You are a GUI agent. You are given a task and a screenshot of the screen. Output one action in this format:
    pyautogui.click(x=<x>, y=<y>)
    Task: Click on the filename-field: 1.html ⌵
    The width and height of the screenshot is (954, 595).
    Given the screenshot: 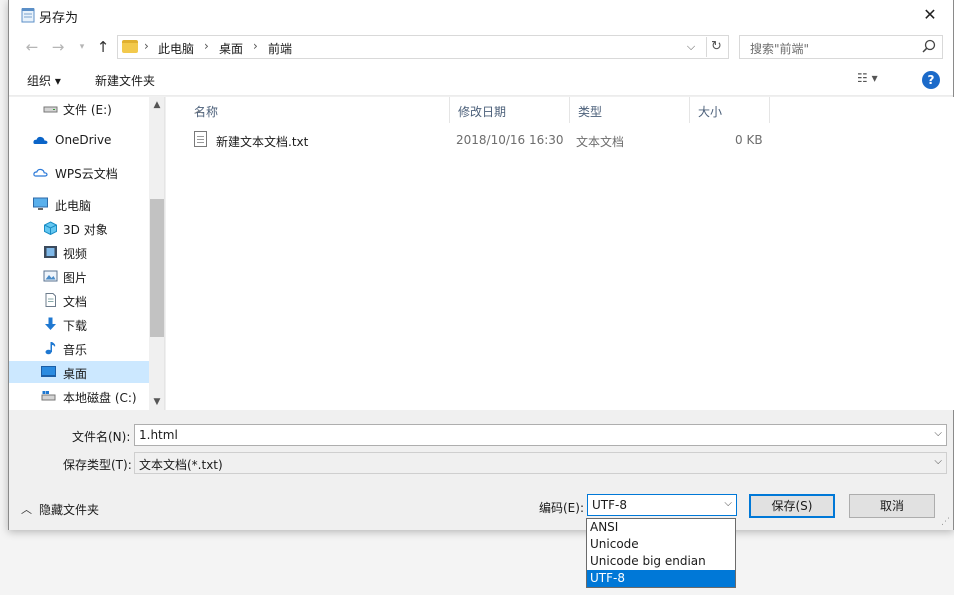 What is the action you would take?
    pyautogui.click(x=540, y=435)
    